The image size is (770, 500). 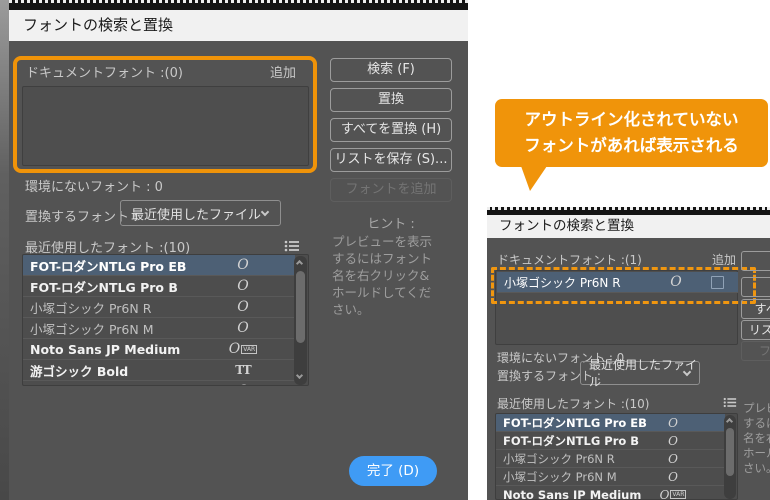 What do you see at coordinates (265, 212) in the screenshot?
I see `chevron-down-icon` at bounding box center [265, 212].